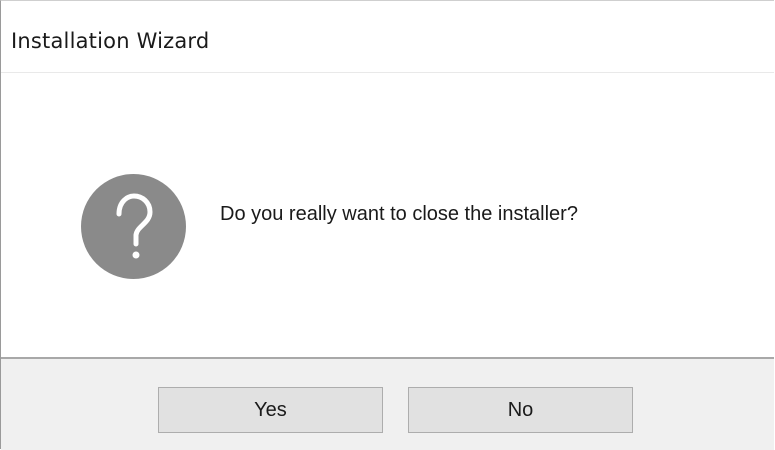 This screenshot has height=450, width=775. What do you see at coordinates (133, 226) in the screenshot?
I see `question-mark-icon` at bounding box center [133, 226].